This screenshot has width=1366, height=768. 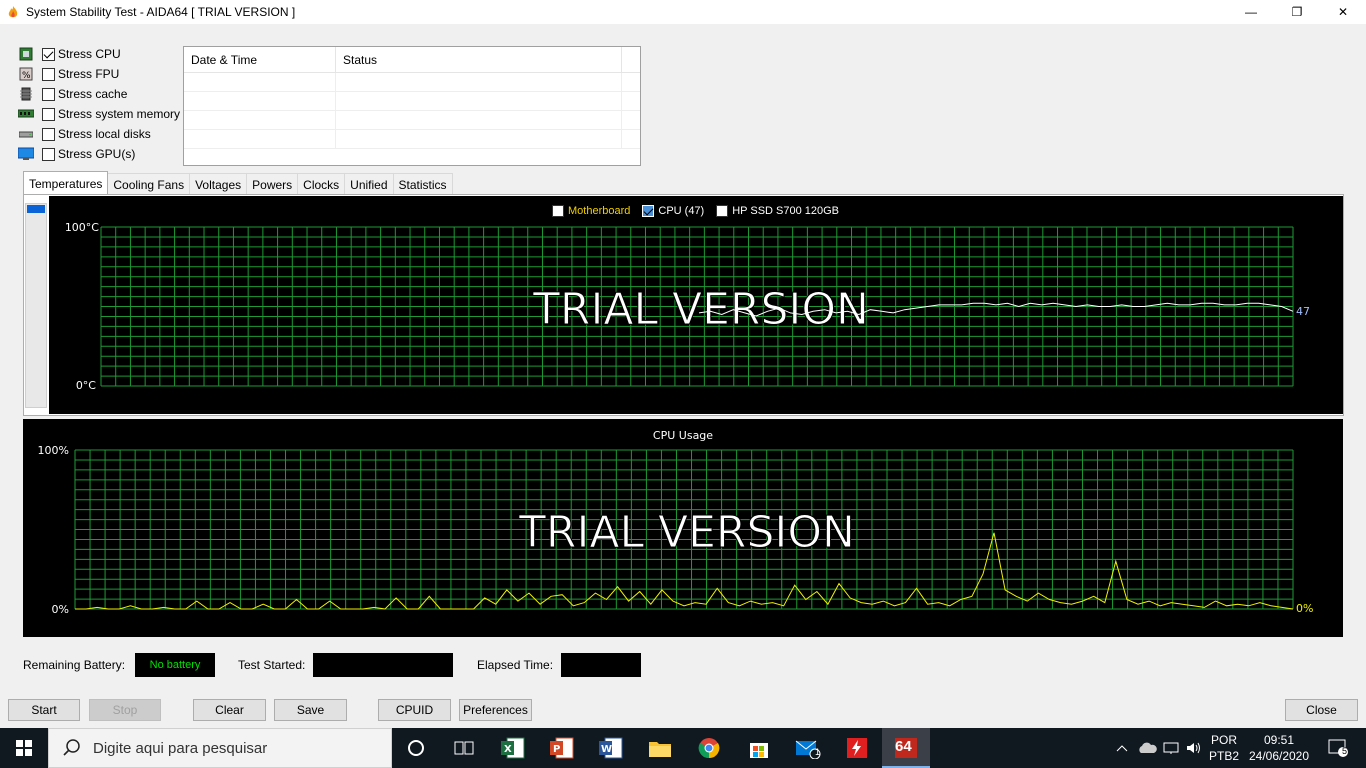 I want to click on start-button: Start, so click(x=44, y=710).